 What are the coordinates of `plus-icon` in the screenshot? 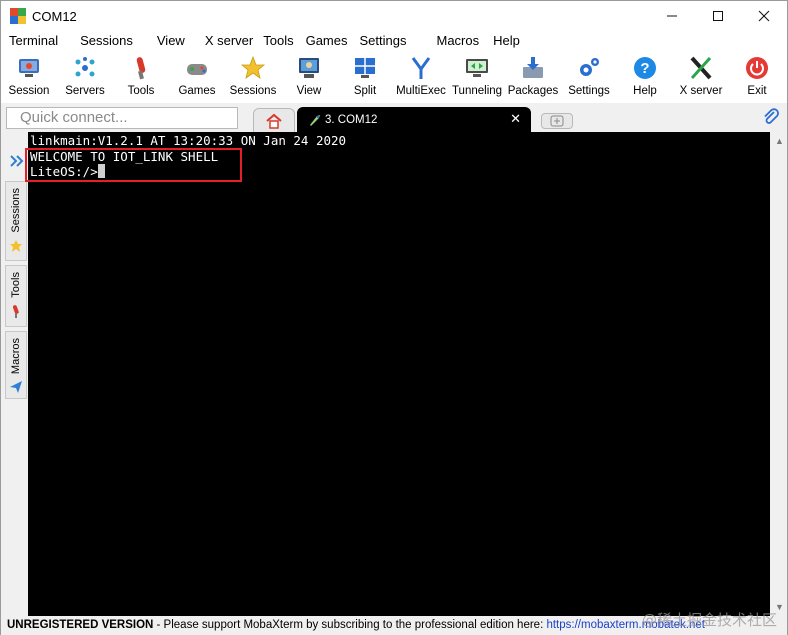 It's located at (557, 121).